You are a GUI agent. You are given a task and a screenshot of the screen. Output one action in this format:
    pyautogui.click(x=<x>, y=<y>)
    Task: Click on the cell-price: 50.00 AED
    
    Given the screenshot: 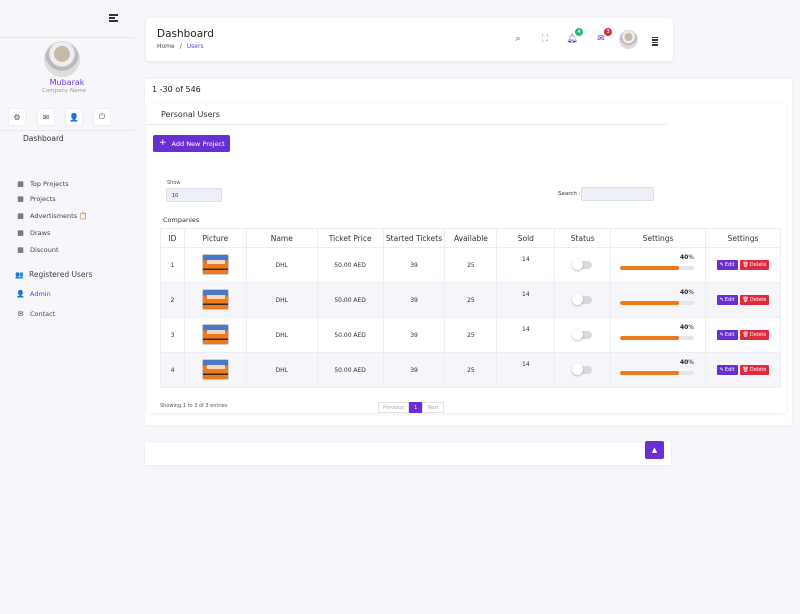 What is the action you would take?
    pyautogui.click(x=350, y=265)
    